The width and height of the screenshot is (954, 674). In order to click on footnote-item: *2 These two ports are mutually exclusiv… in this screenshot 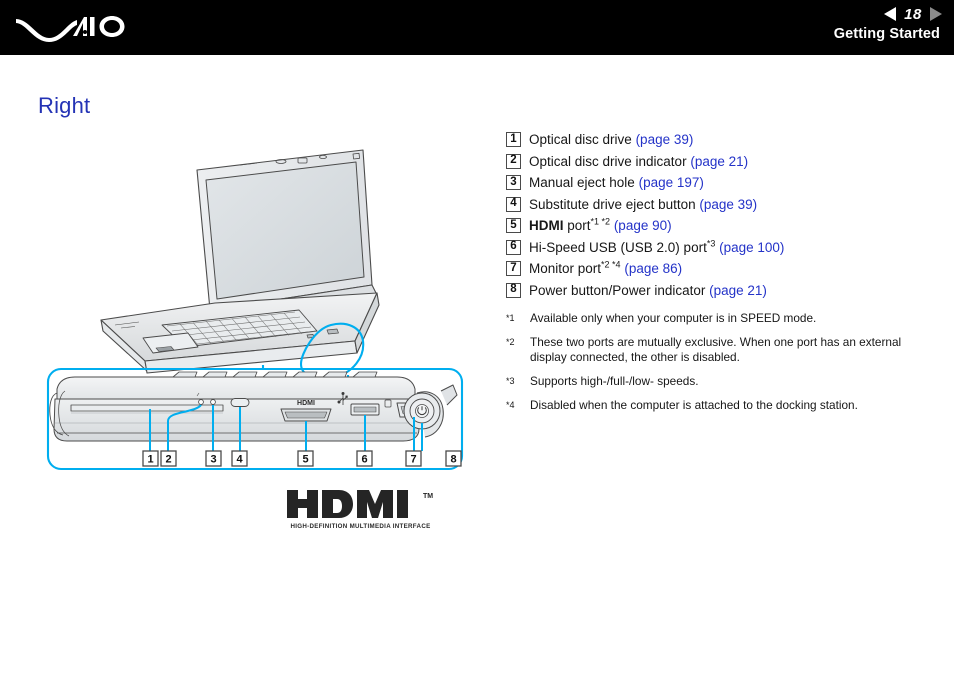, I will do `click(716, 350)`.